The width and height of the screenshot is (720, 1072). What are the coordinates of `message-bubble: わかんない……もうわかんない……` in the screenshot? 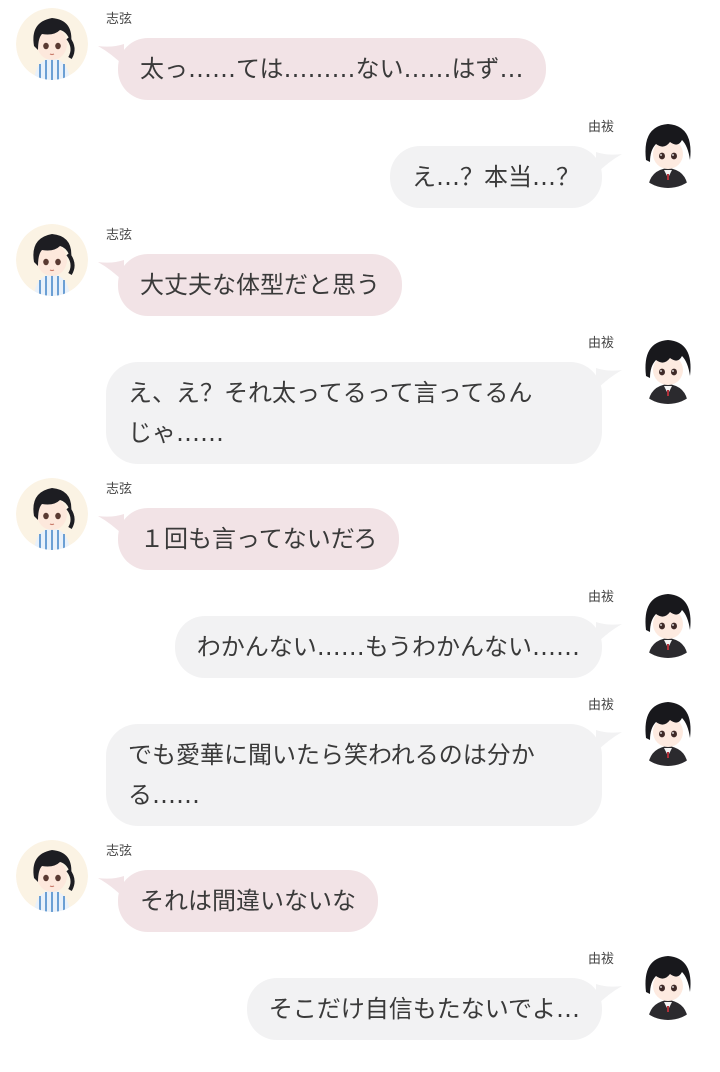 It's located at (388, 647).